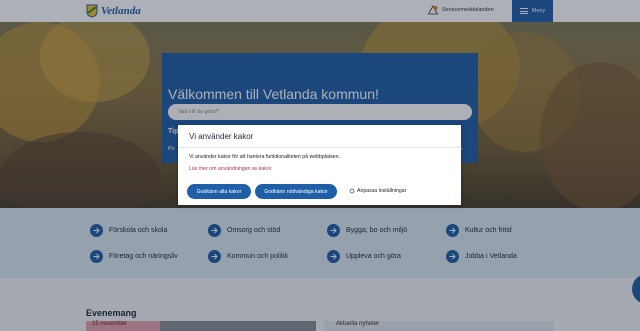 The height and width of the screenshot is (331, 640). Describe the element at coordinates (143, 256) in the screenshot. I see `shortcut-label: Företag och näringsliv` at that location.